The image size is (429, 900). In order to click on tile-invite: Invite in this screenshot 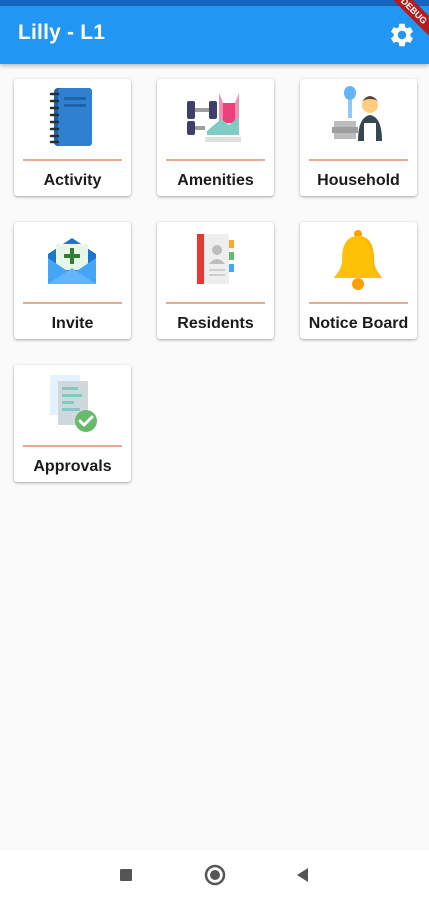, I will do `click(72, 280)`.